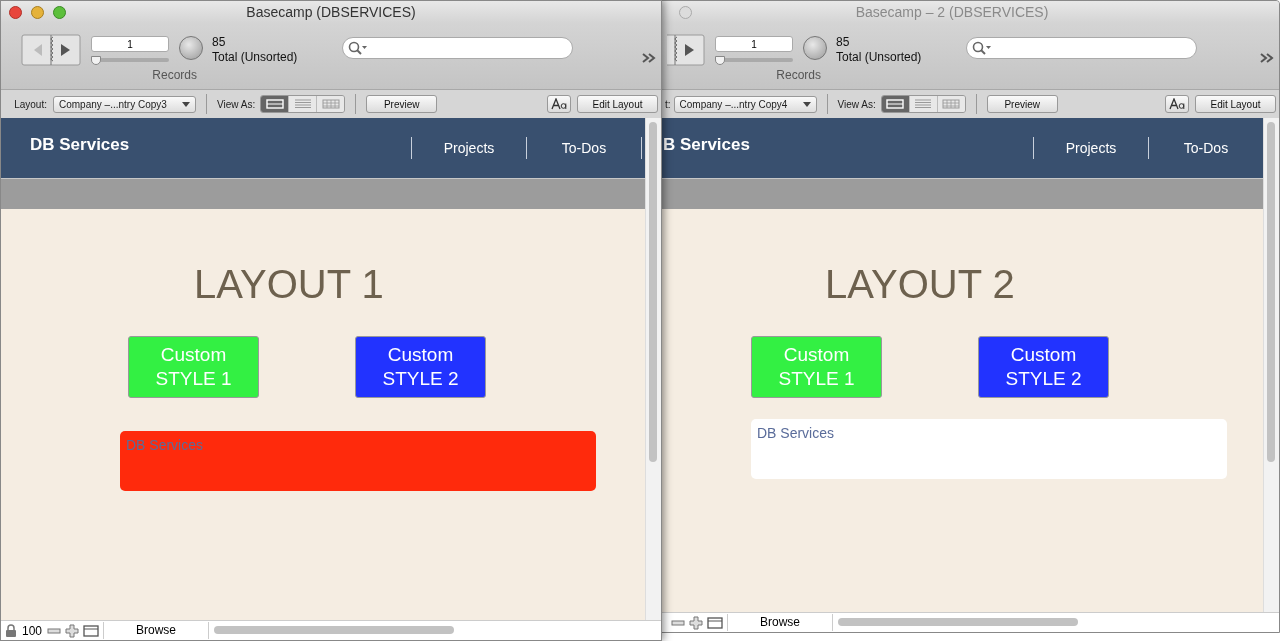  I want to click on layout-heading: LAYOUT 1, so click(289, 284).